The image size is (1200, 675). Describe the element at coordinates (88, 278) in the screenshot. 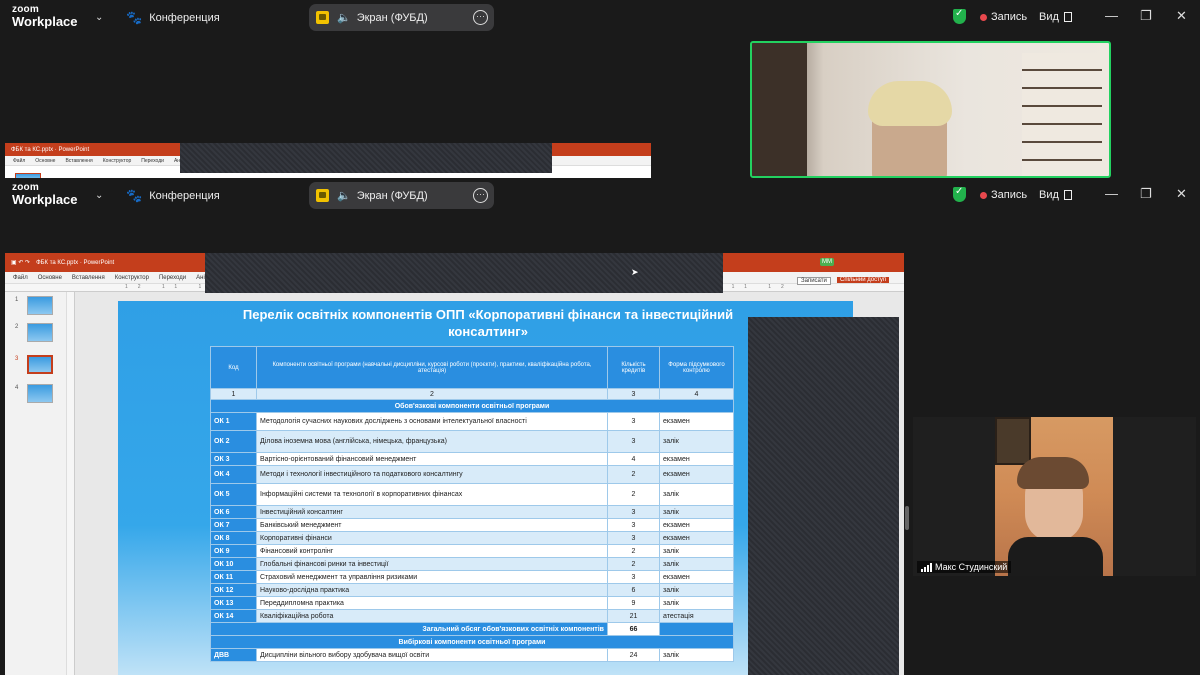

I see `ribbon-tab: Вставлення` at that location.